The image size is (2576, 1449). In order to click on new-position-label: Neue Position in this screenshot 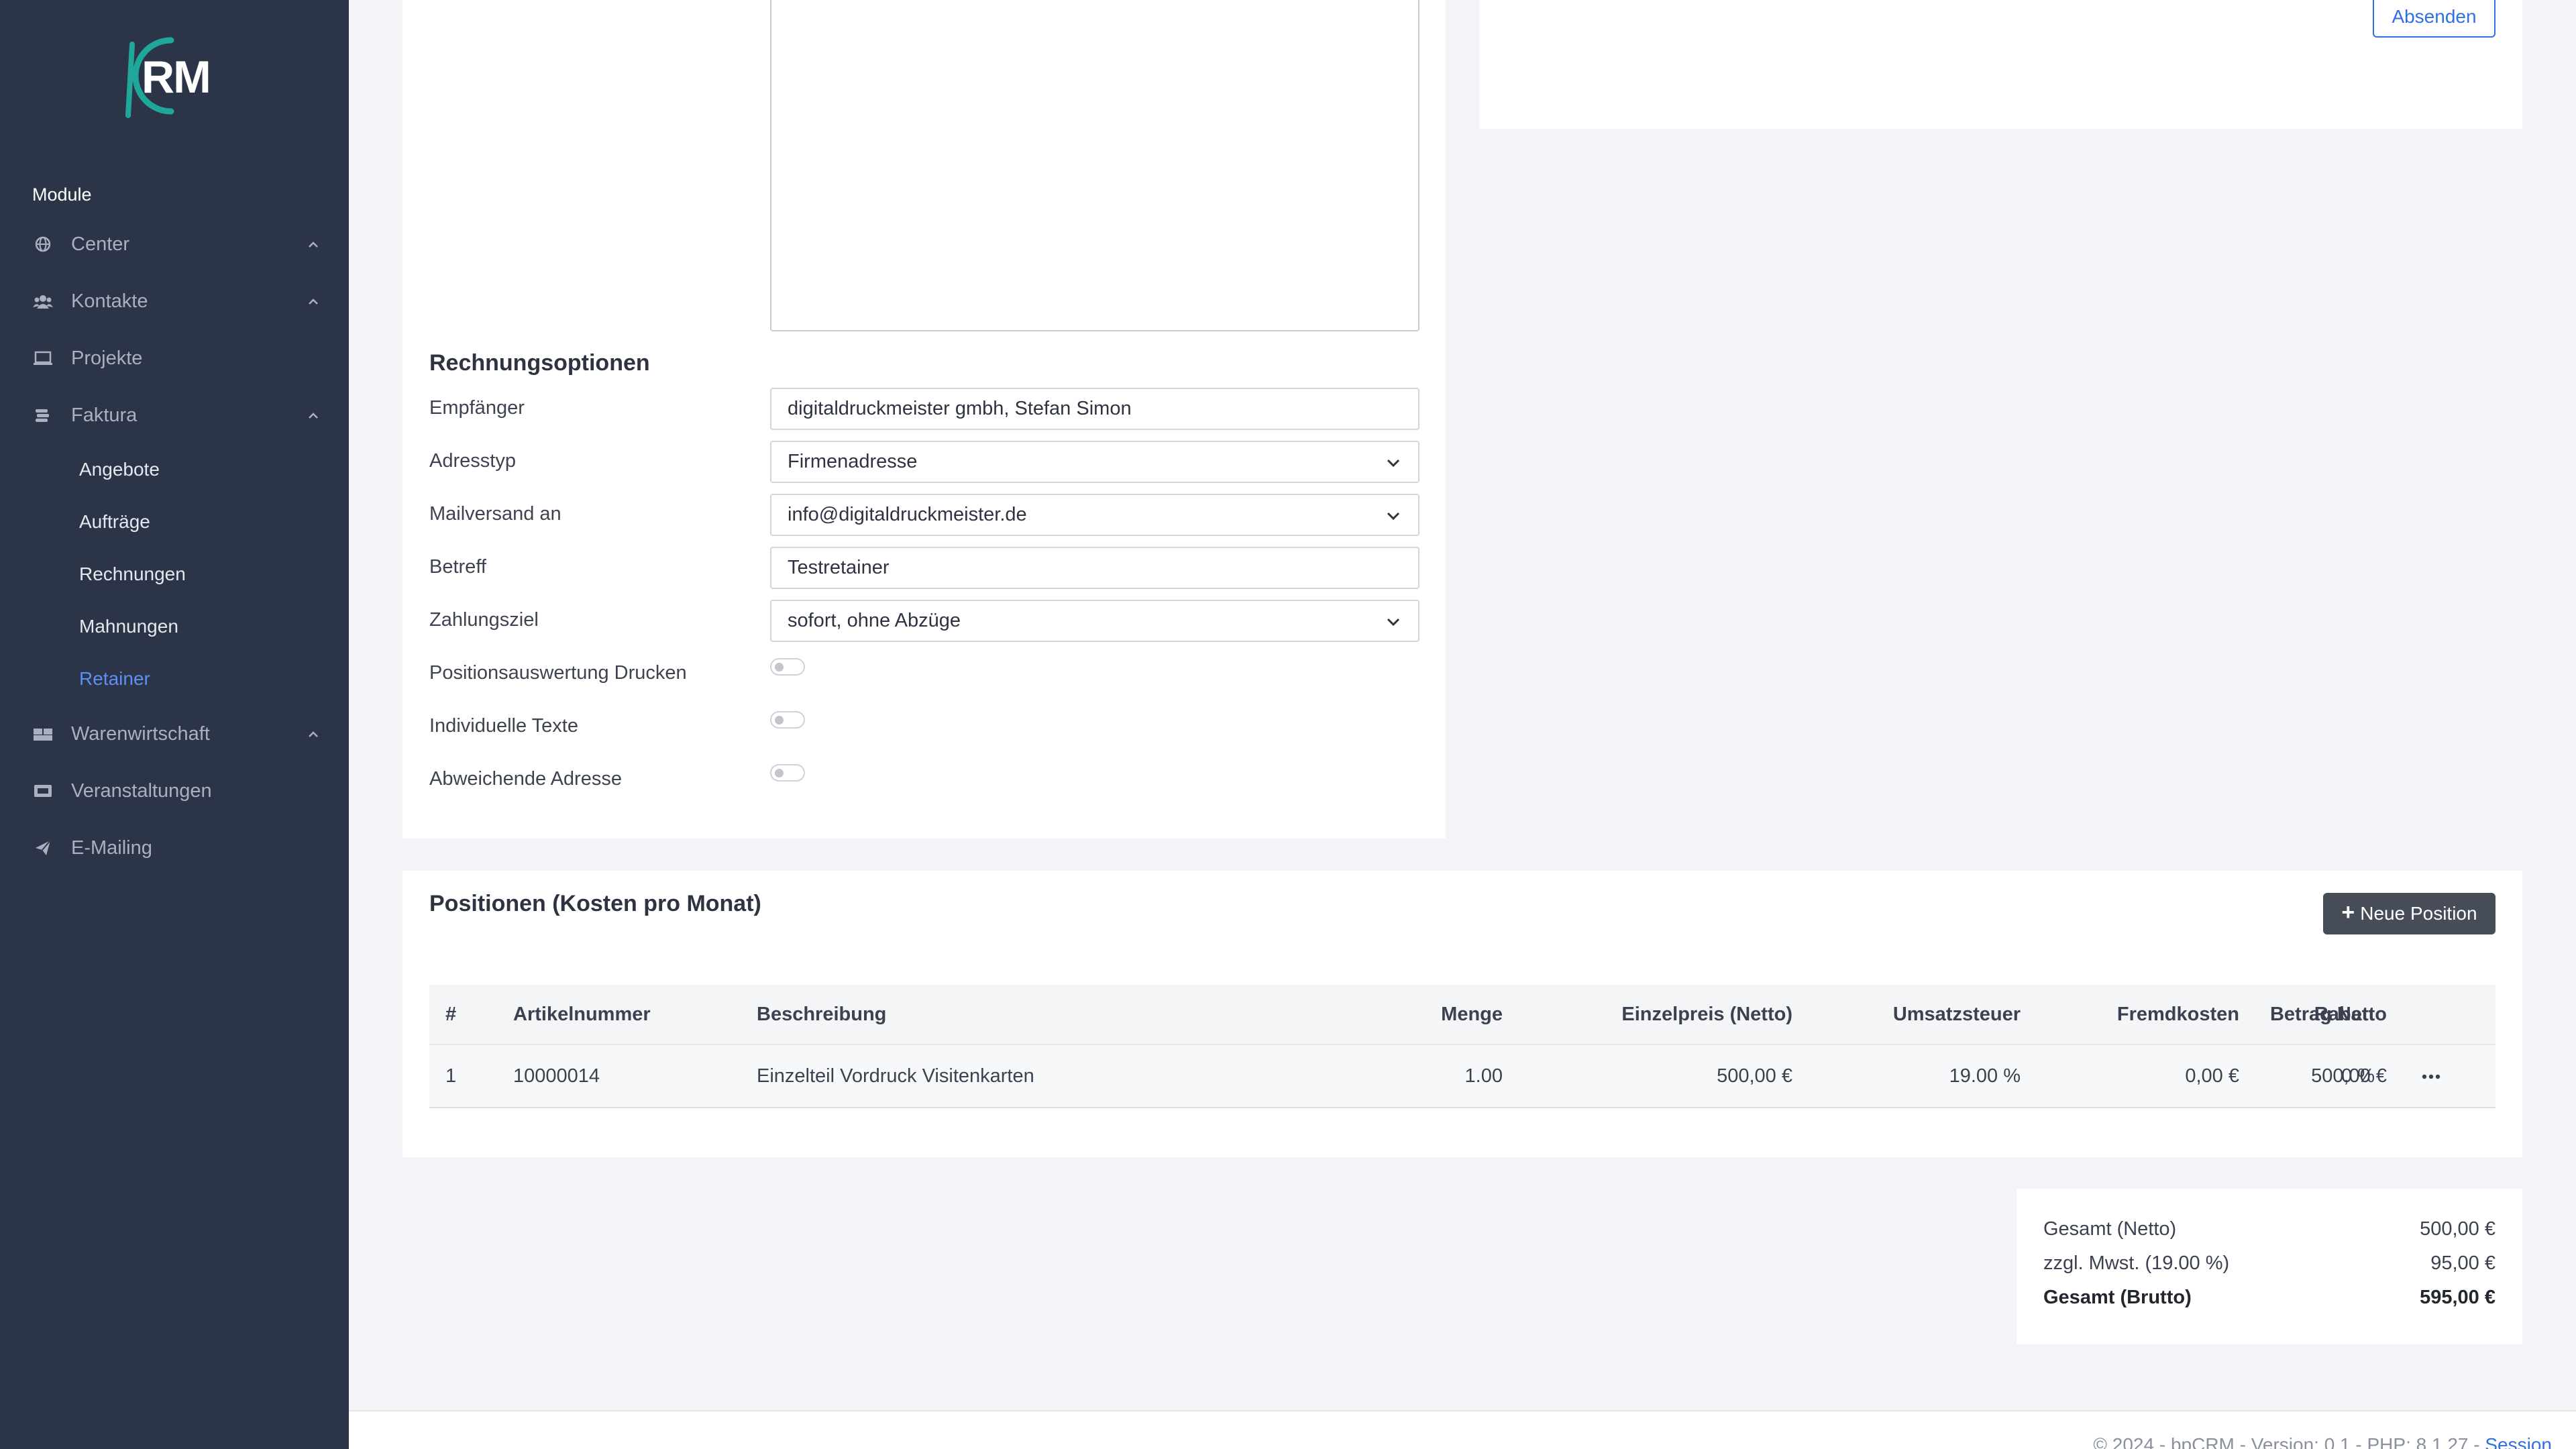, I will do `click(2418, 913)`.